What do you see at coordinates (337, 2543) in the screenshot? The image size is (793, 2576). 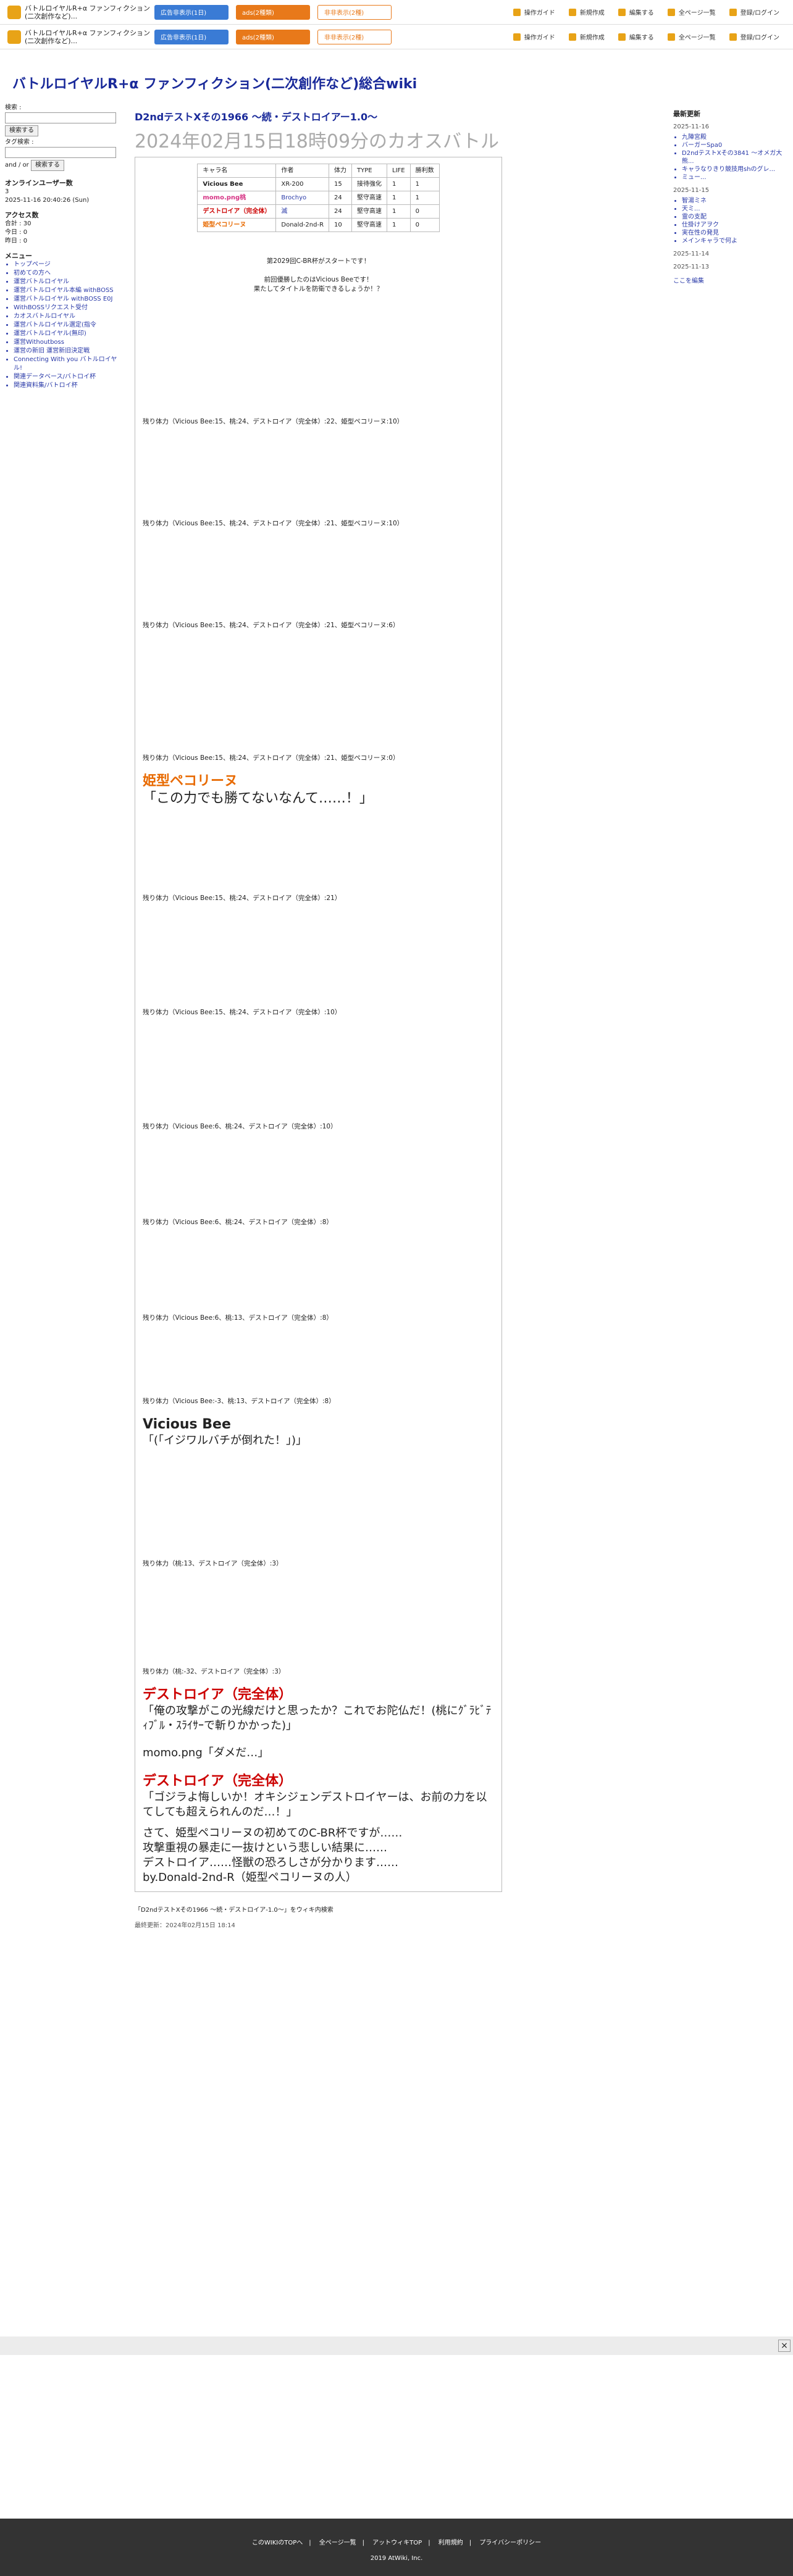 I see `footer-link: 全ページ一覧` at bounding box center [337, 2543].